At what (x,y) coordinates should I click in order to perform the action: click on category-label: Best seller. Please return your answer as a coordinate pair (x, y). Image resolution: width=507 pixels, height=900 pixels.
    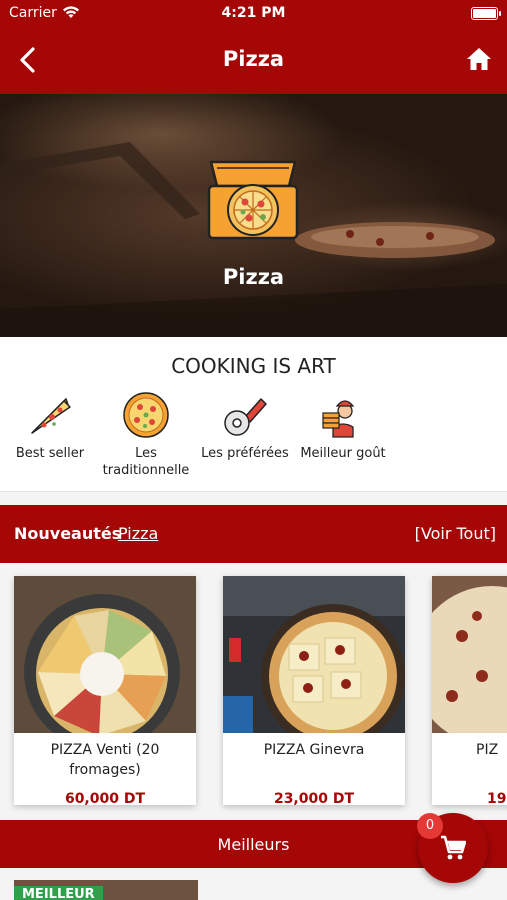
    Looking at the image, I should click on (50, 453).